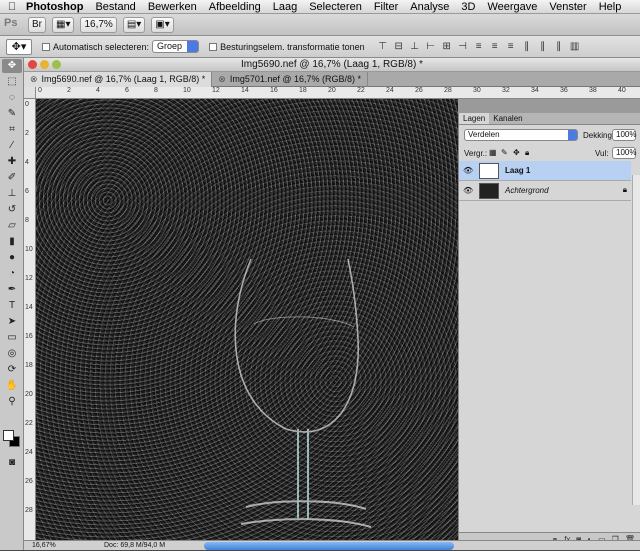  What do you see at coordinates (386, 7) in the screenshot?
I see `menu-filter: Filter` at bounding box center [386, 7].